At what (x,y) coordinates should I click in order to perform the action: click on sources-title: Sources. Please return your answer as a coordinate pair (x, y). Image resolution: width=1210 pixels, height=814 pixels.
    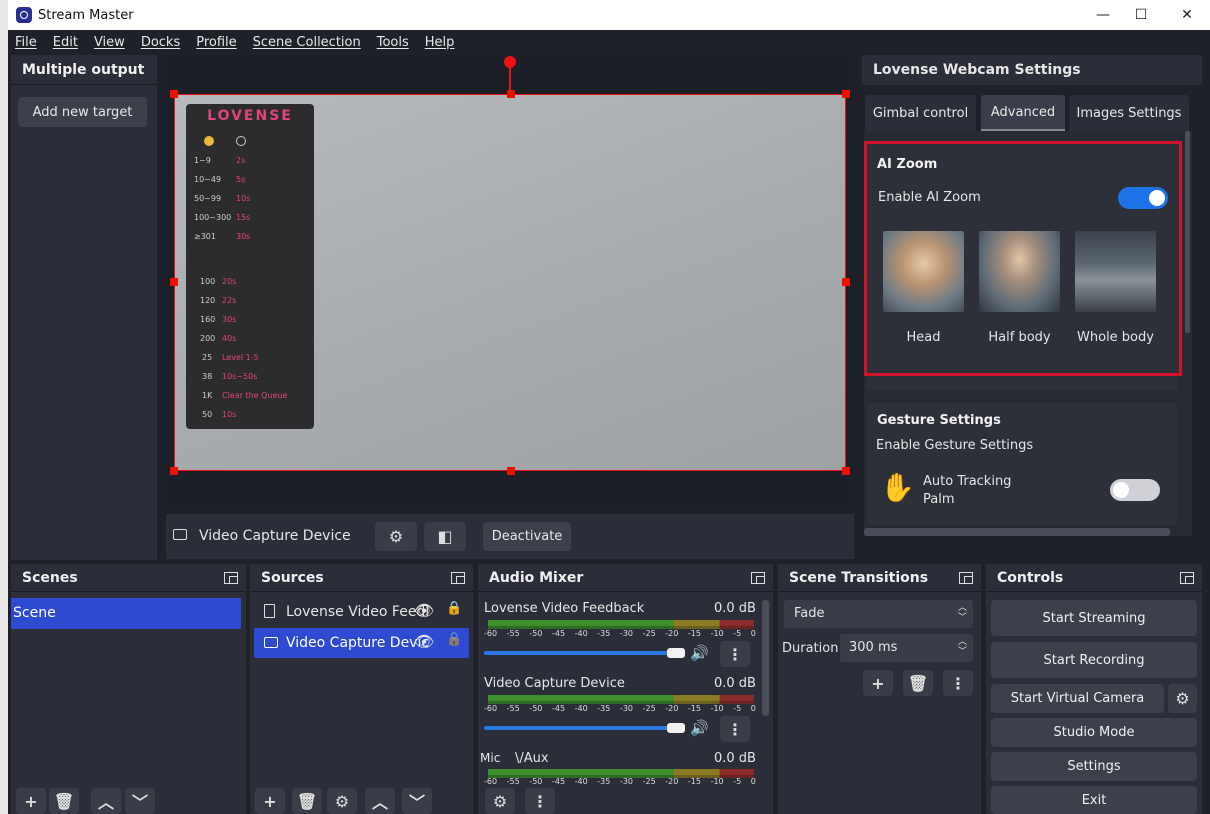
    Looking at the image, I should click on (361, 578).